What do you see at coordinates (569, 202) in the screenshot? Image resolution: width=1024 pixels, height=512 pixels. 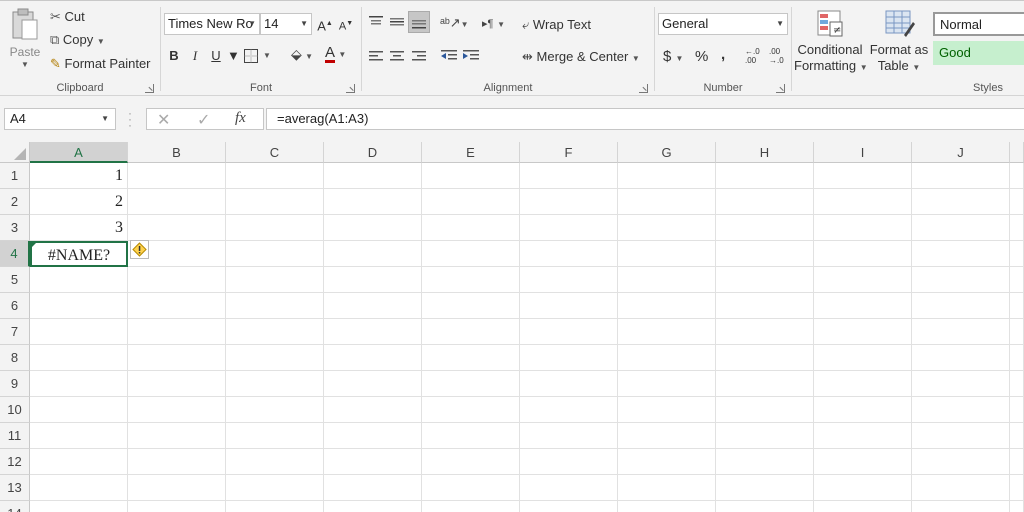 I see `cell-f2` at bounding box center [569, 202].